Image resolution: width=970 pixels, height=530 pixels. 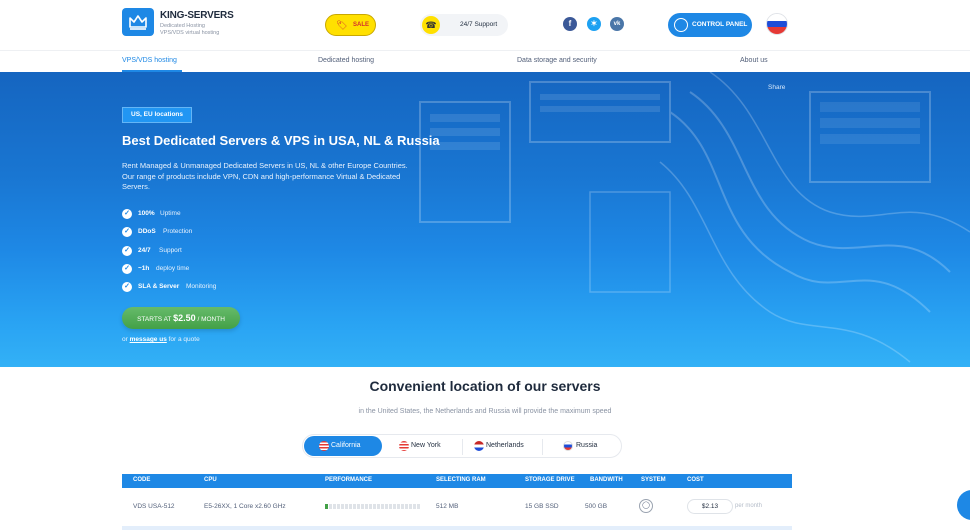 What do you see at coordinates (144, 250) in the screenshot?
I see `feature-bold: 24/7` at bounding box center [144, 250].